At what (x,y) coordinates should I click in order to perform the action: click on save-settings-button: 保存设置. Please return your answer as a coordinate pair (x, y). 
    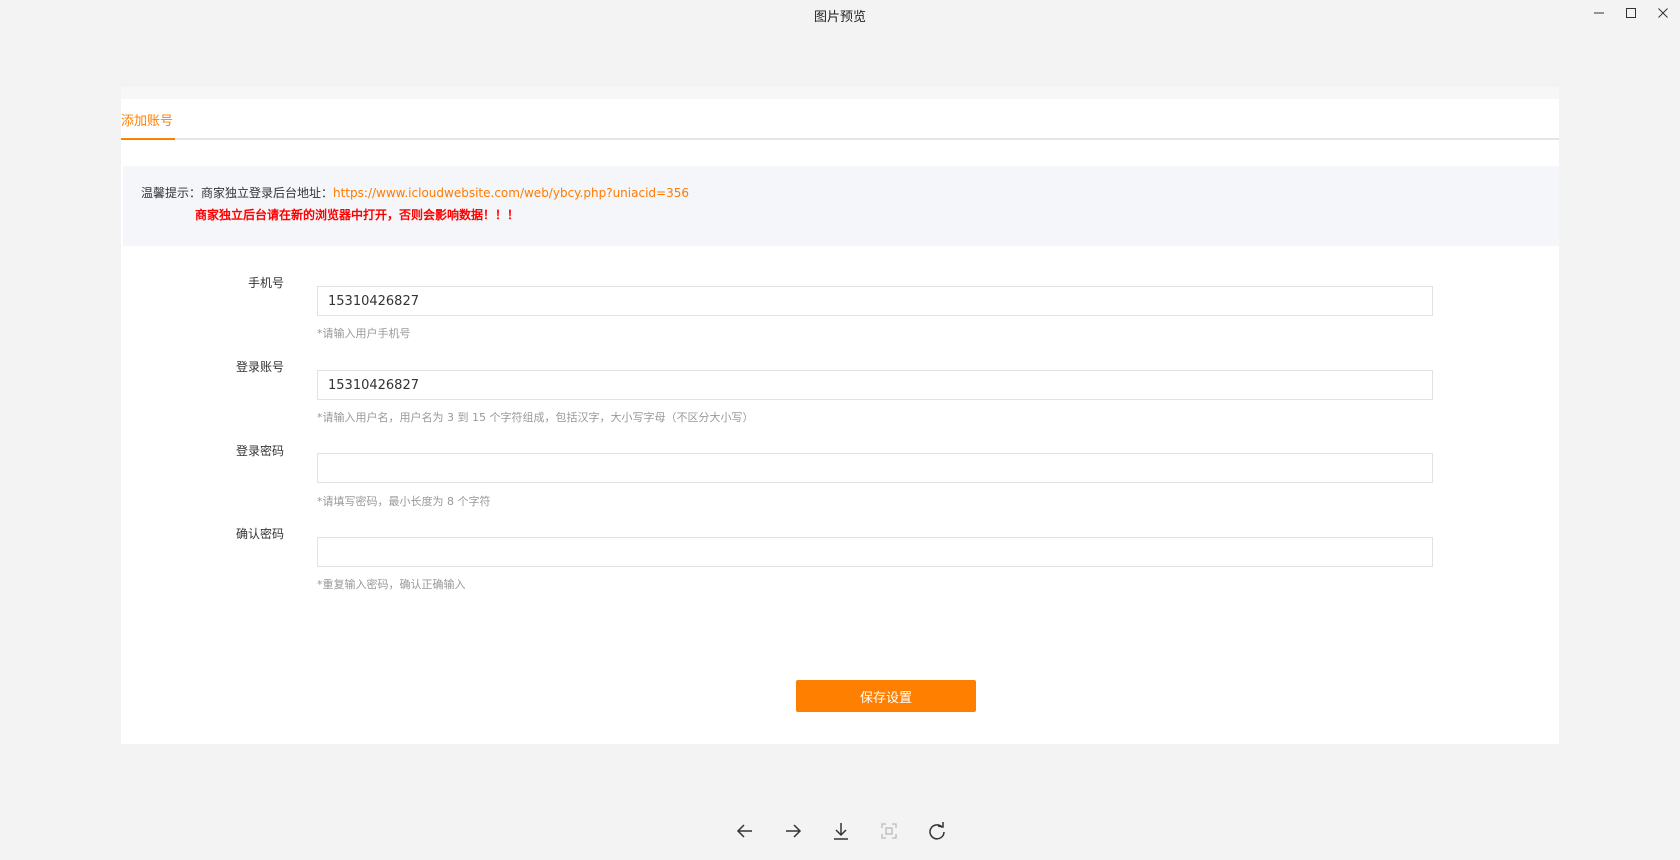
    Looking at the image, I should click on (886, 696).